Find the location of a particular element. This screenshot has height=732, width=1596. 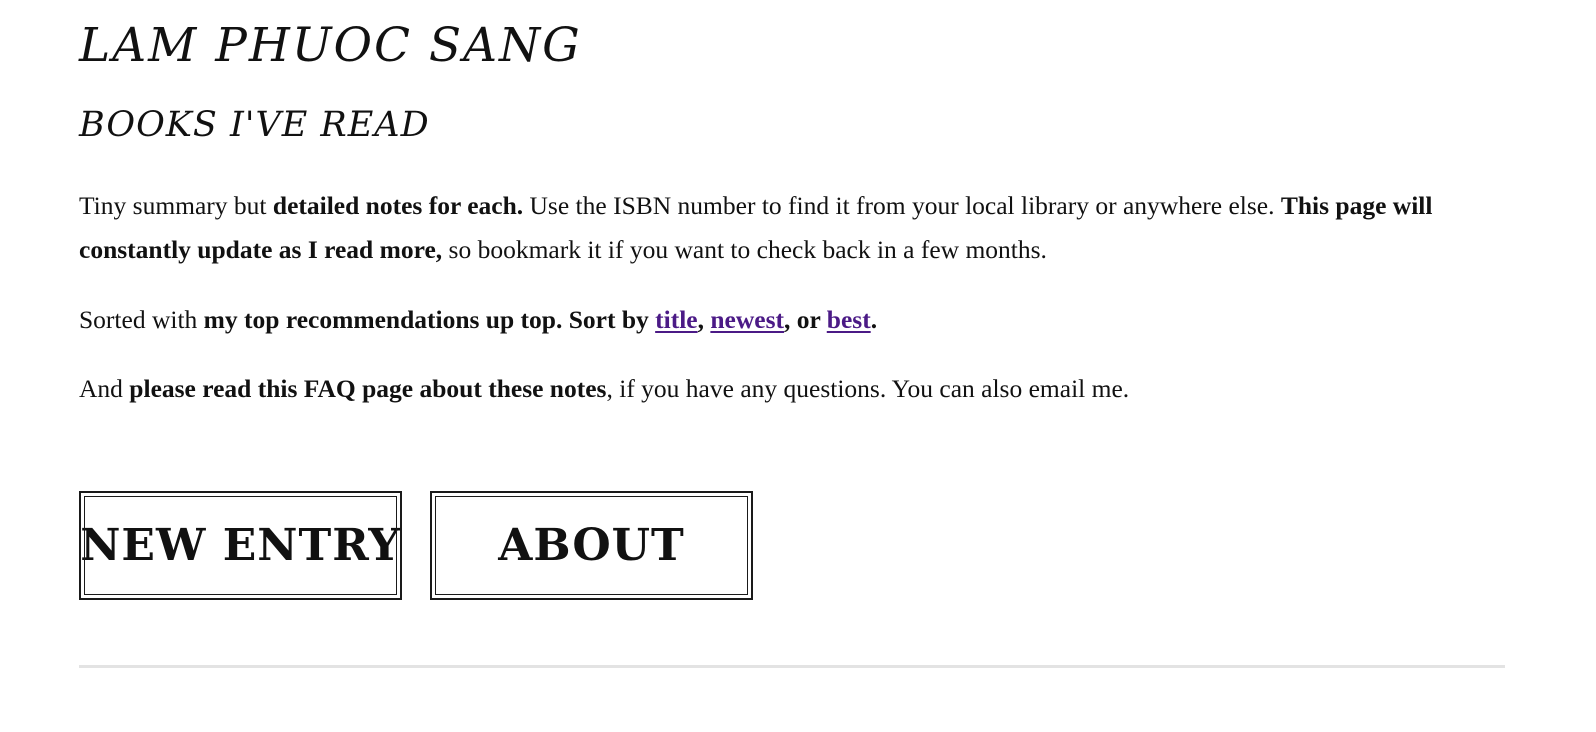

divider is located at coordinates (792, 666).